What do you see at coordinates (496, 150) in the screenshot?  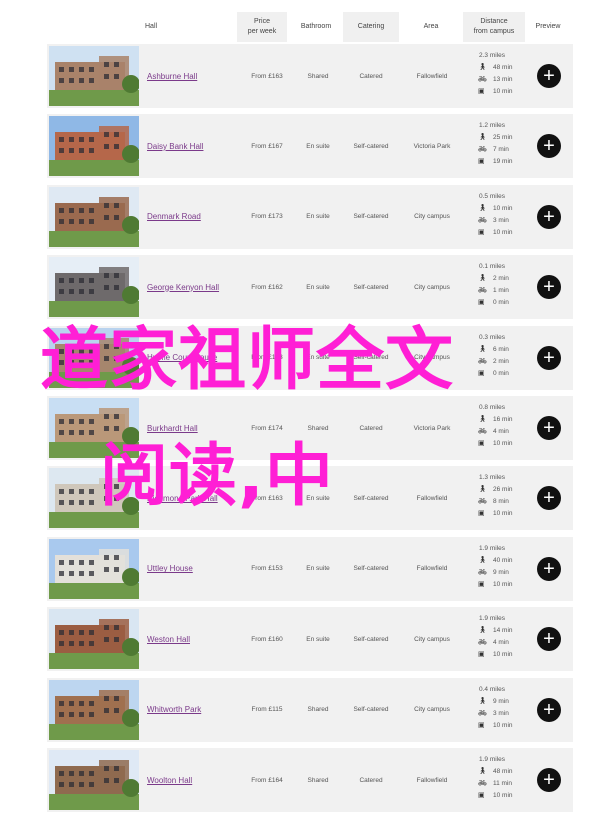 I see `bike-time: 🚲︎ 7 min` at bounding box center [496, 150].